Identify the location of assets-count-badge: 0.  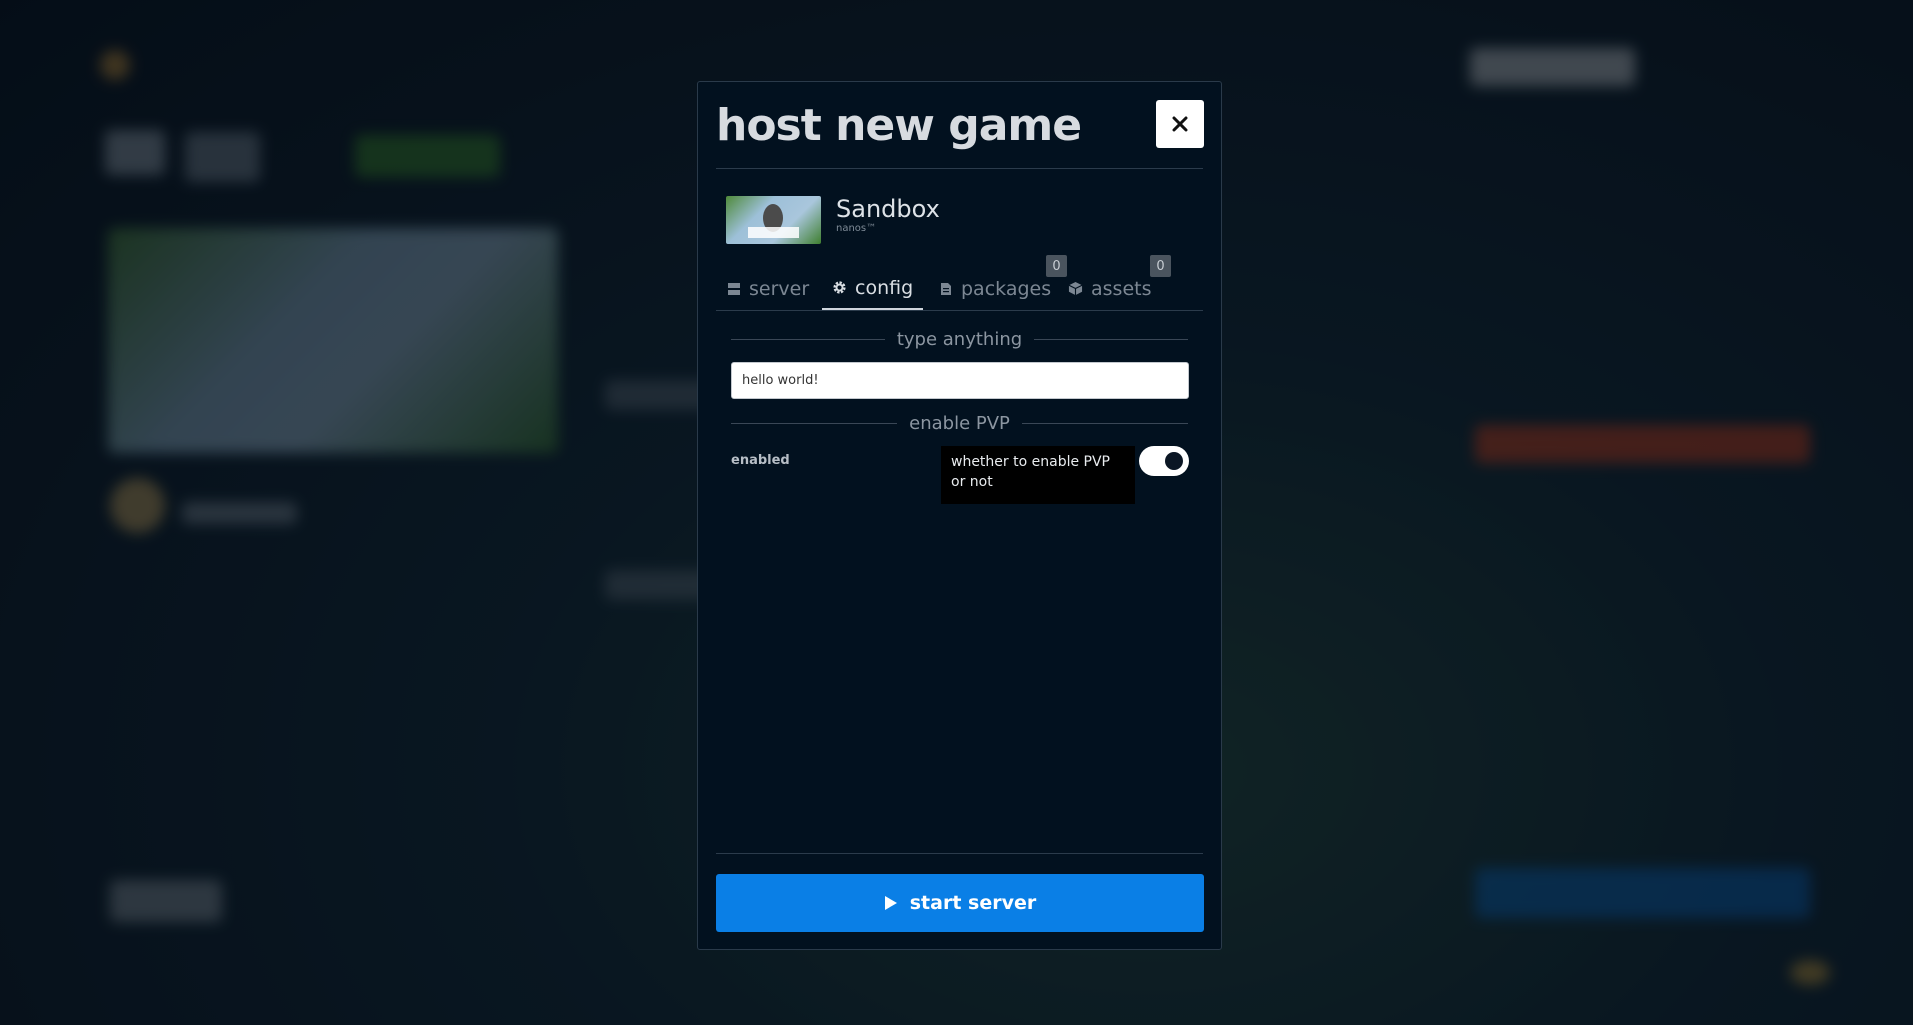
(1160, 266).